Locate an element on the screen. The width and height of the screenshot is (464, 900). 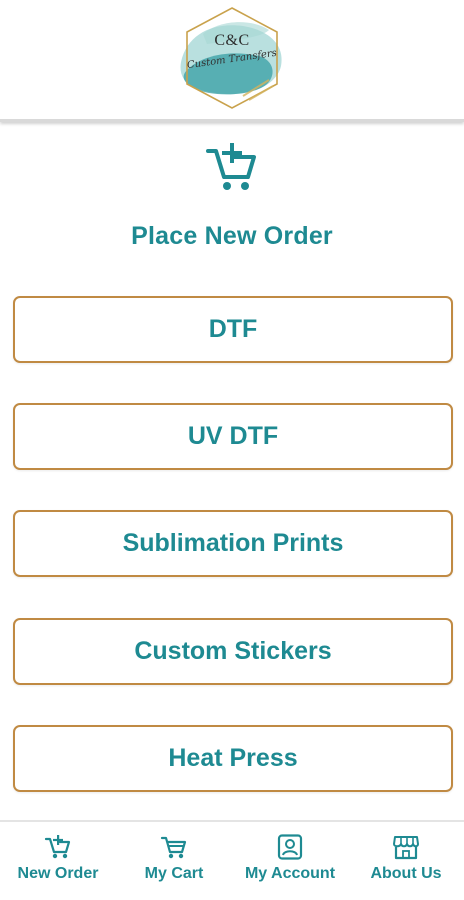
brand-logo: C&C Custom Transfers is located at coordinates (232, 60).